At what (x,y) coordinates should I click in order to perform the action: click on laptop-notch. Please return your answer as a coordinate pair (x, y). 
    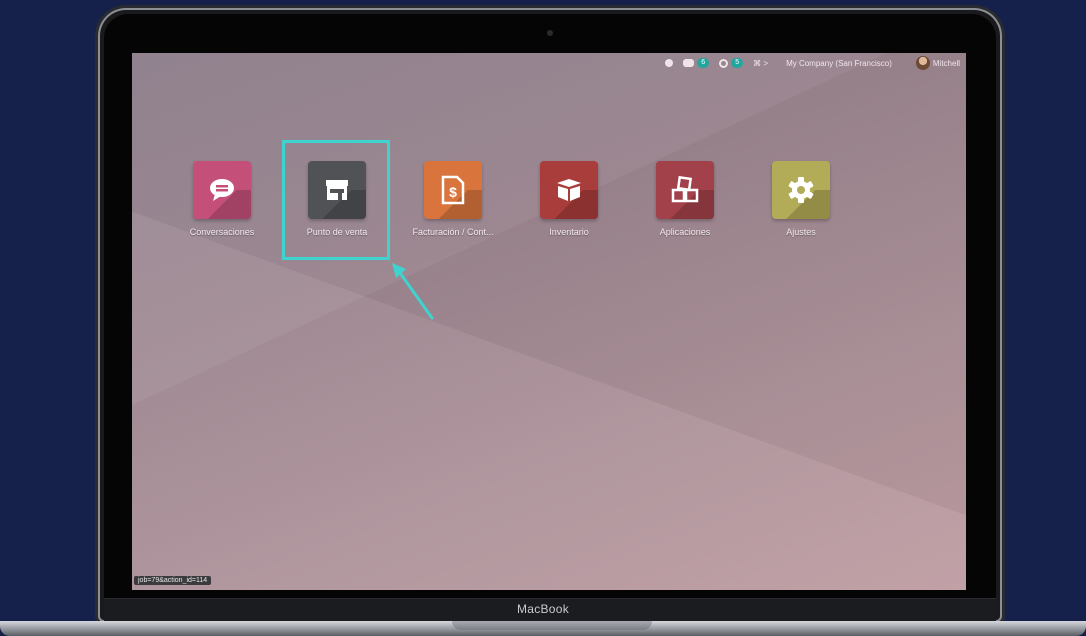
    Looking at the image, I should click on (552, 625).